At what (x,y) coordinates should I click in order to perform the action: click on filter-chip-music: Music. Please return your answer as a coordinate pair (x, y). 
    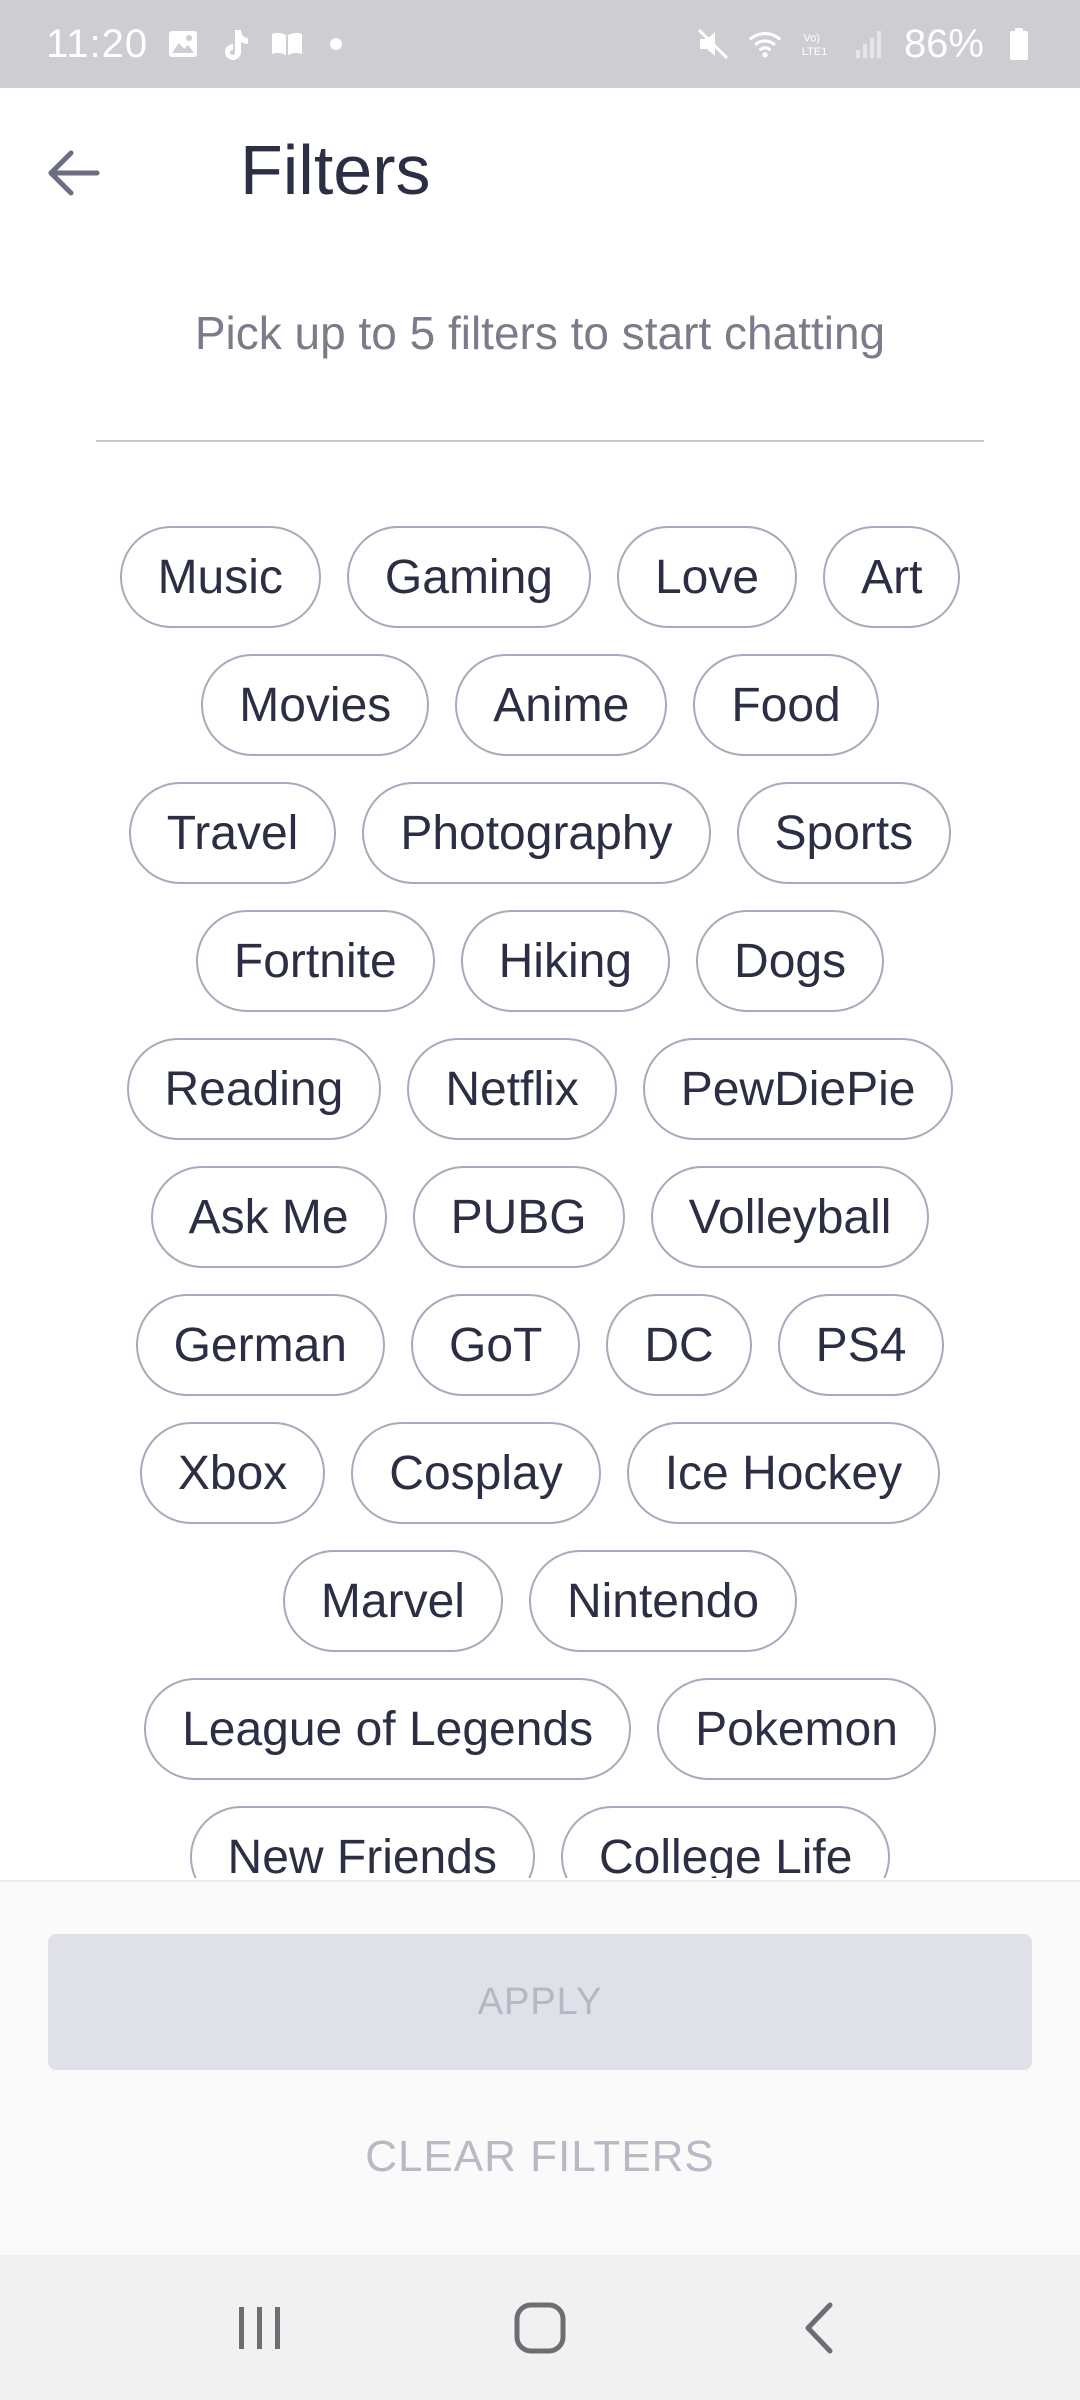
    Looking at the image, I should click on (220, 577).